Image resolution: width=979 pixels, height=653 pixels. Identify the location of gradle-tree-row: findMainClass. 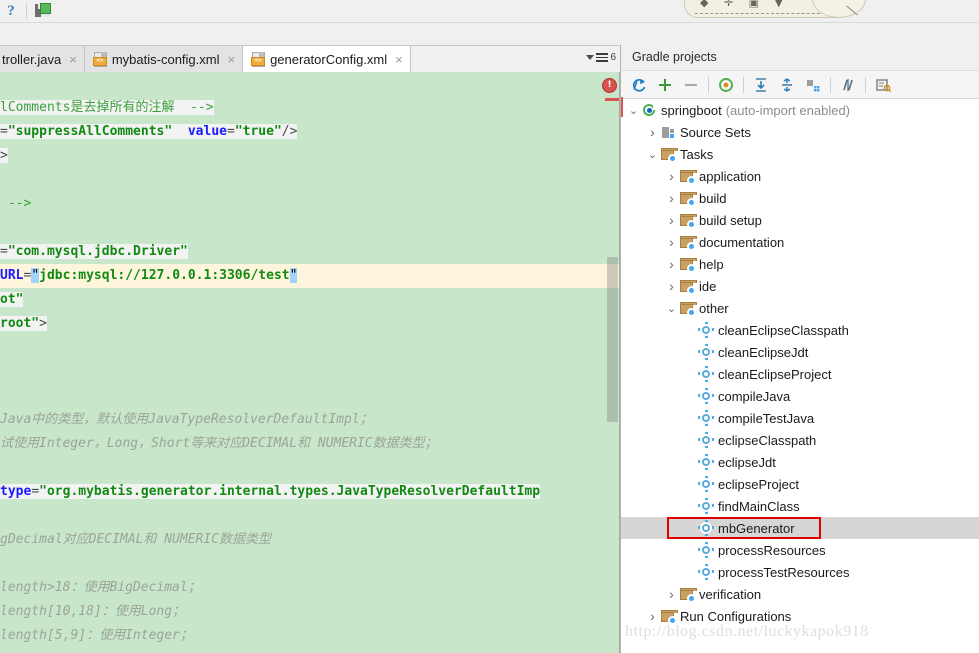
(800, 506).